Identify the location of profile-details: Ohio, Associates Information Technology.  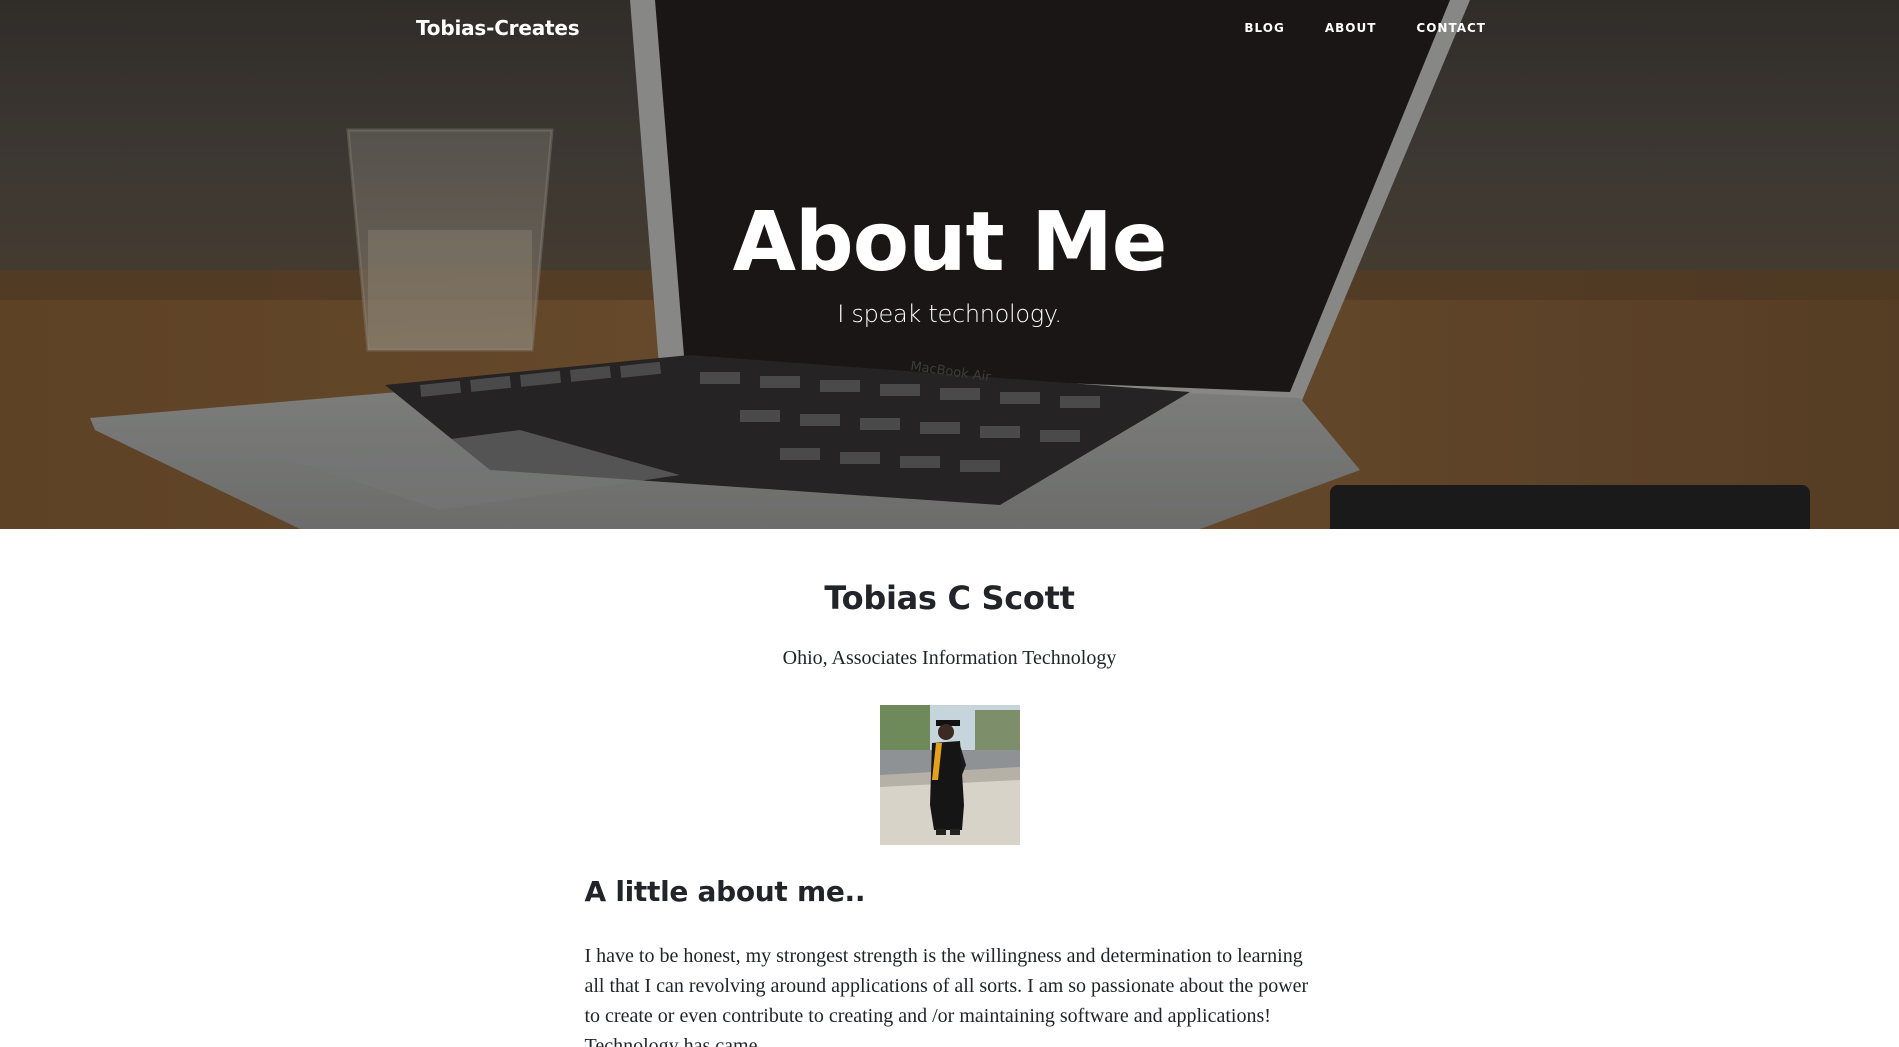
(949, 658).